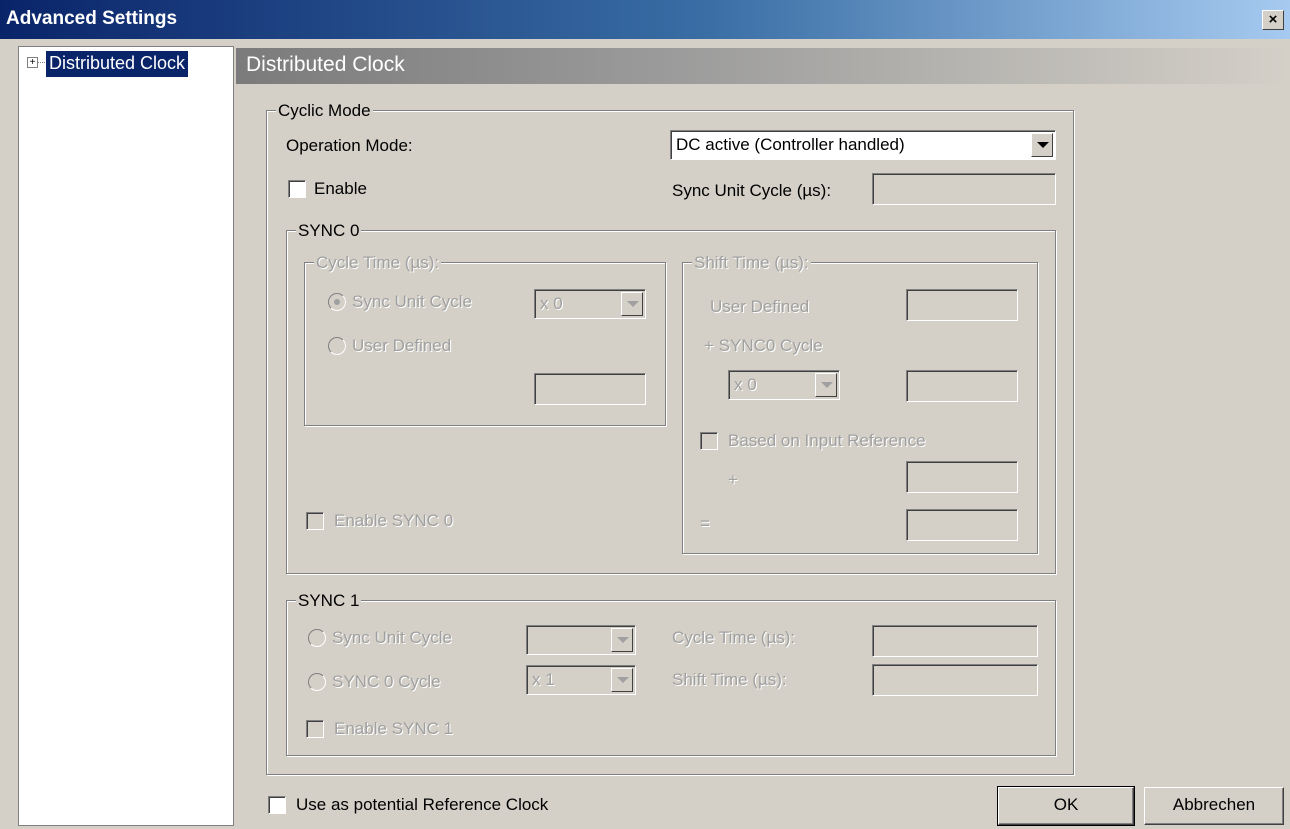  Describe the element at coordinates (705, 523) in the screenshot. I see `equals-sign: =` at that location.